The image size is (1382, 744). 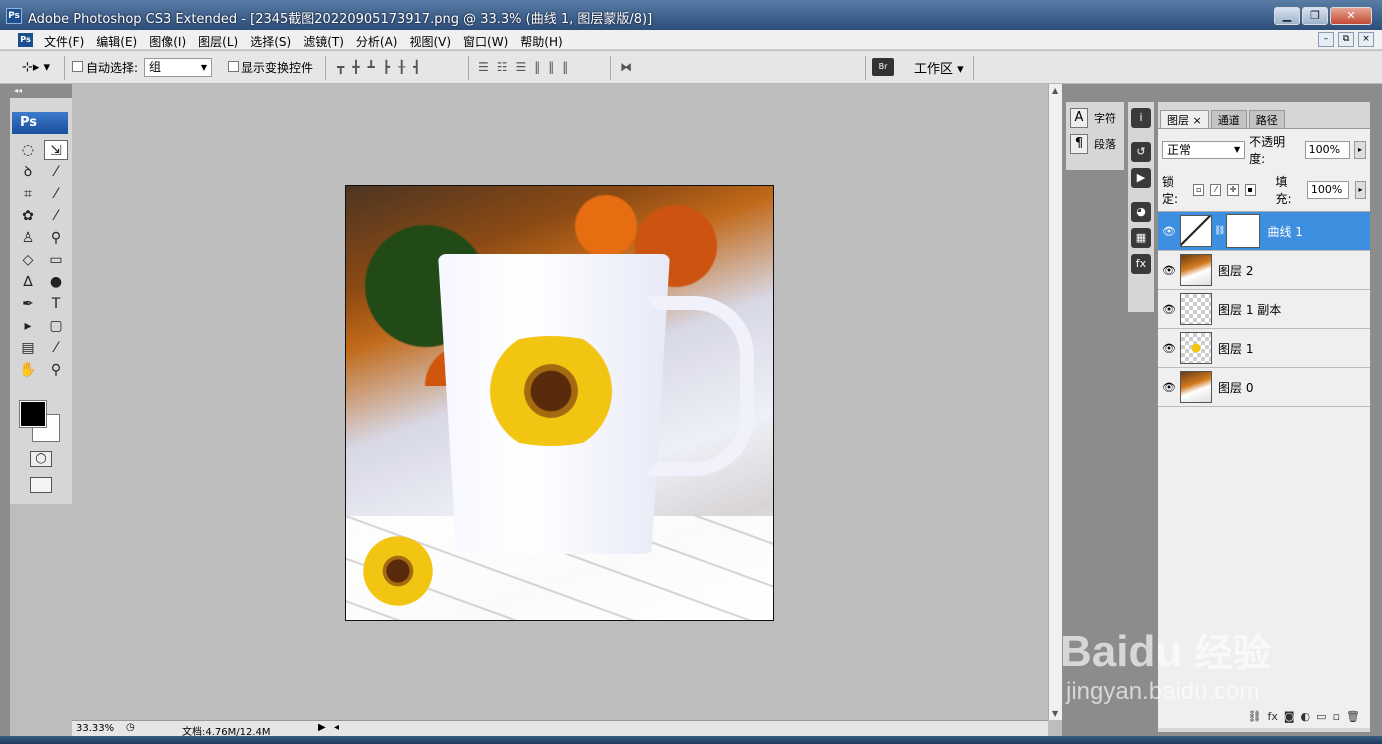 I want to click on zoom-level: 33.33%, so click(x=95, y=728).